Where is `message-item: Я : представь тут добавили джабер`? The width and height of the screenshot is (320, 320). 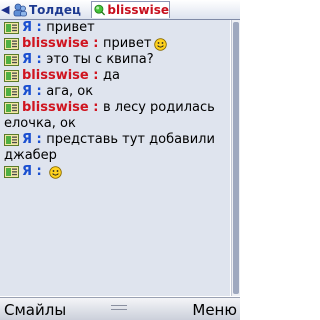 message-item: Я : представь тут добавили джабер is located at coordinates (115, 148).